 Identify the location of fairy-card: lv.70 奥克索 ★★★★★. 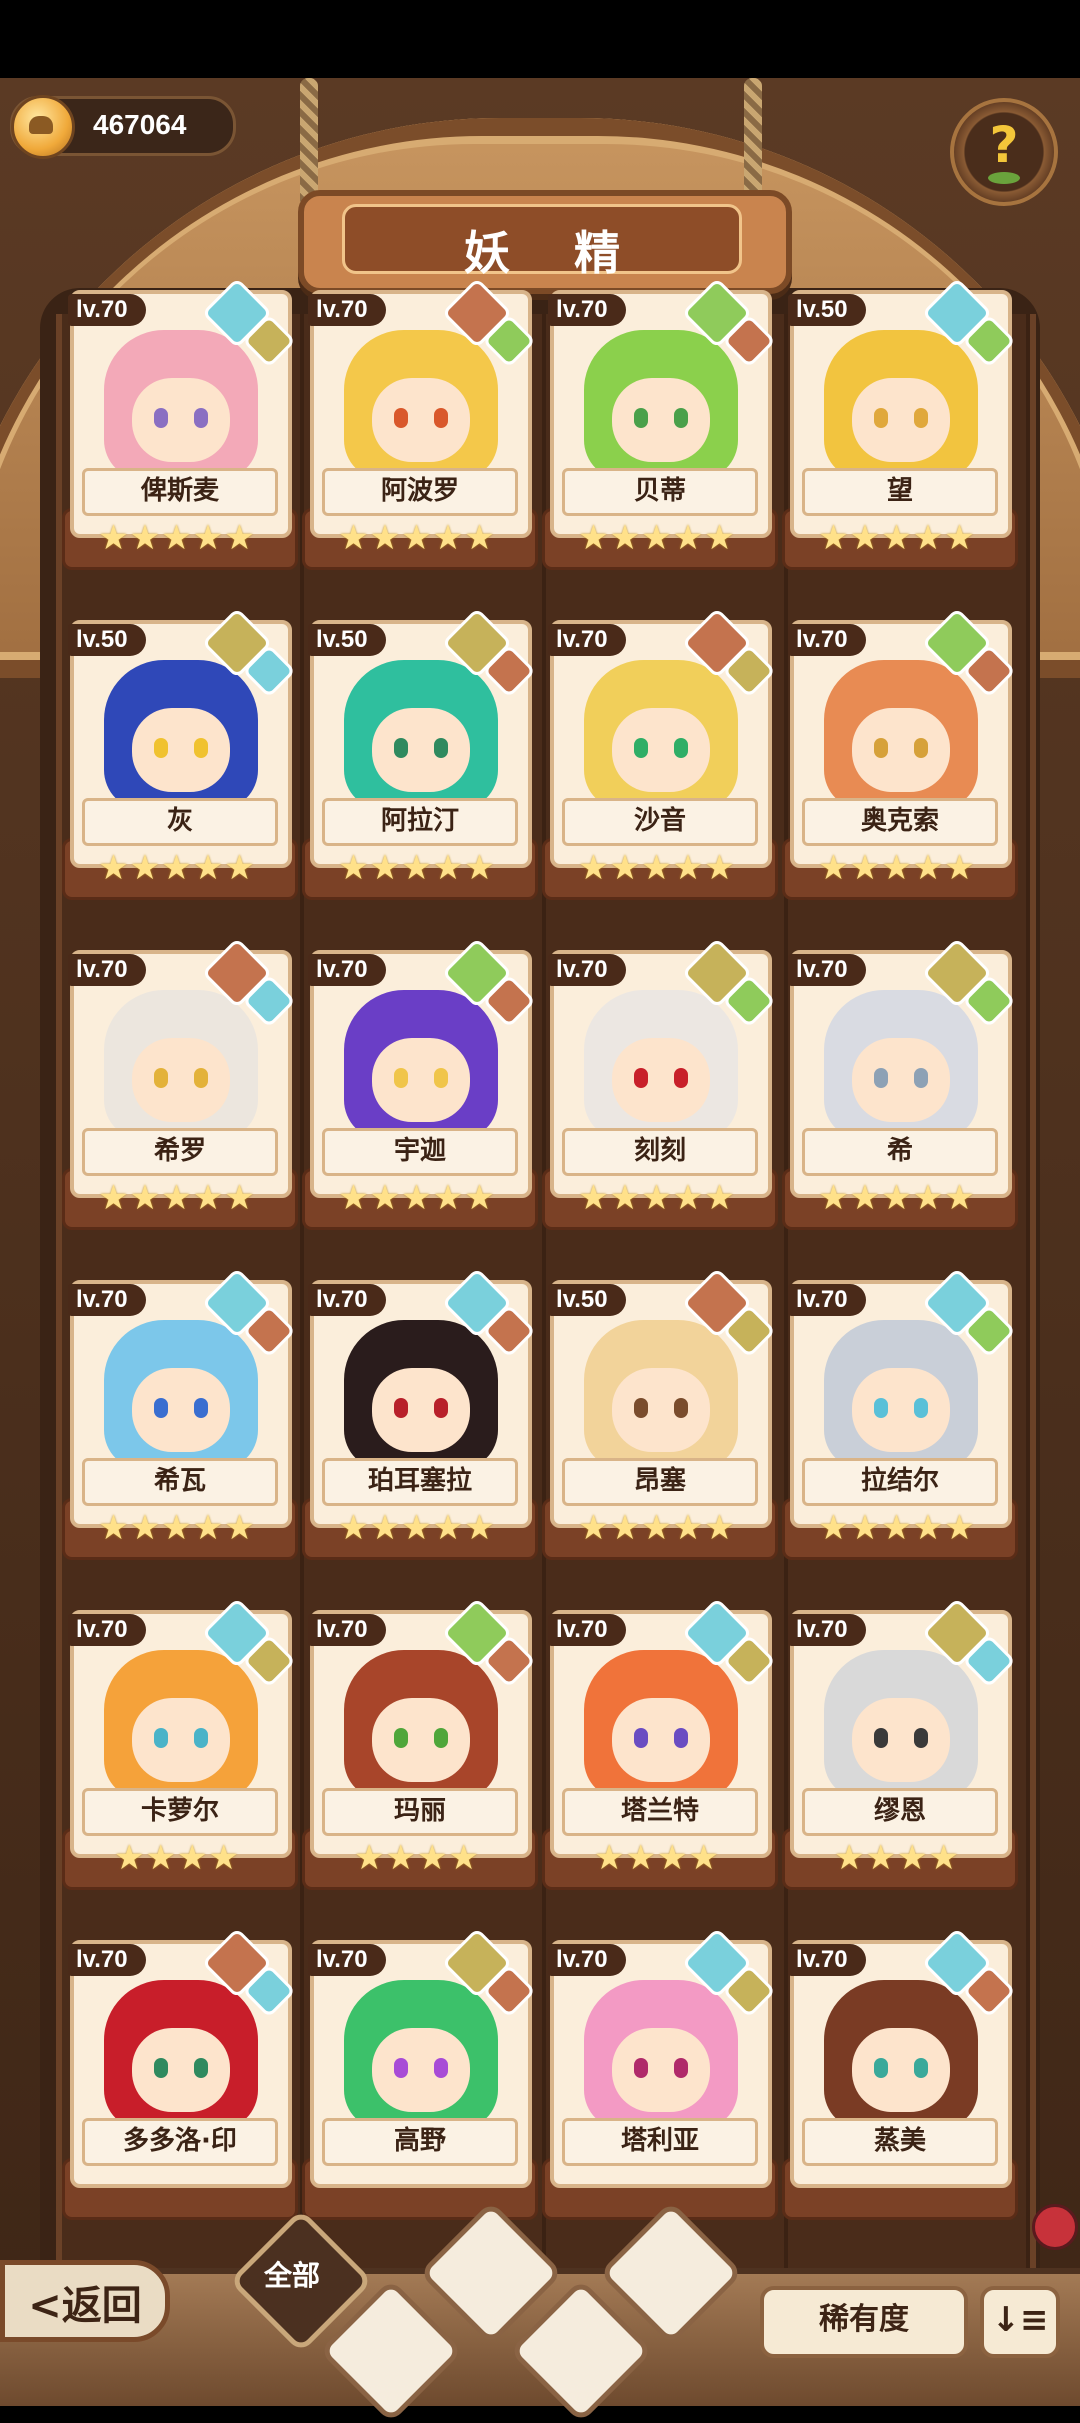
(900, 753).